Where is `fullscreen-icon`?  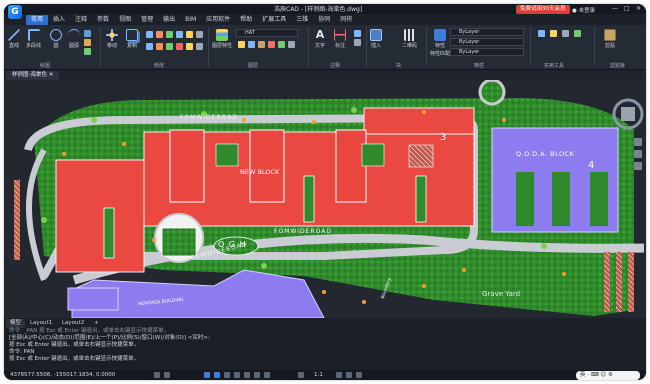 fullscreen-icon is located at coordinates (349, 375).